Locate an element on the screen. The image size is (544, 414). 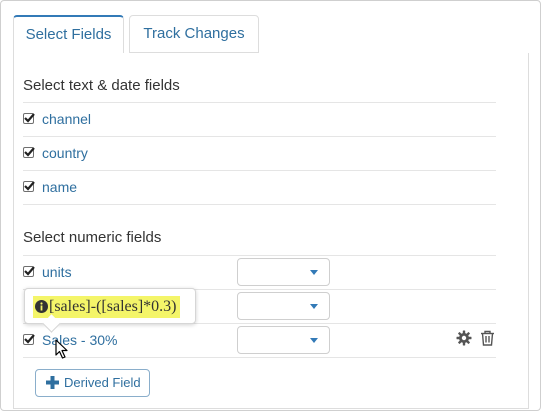
aggregation-select is located at coordinates (283, 306).